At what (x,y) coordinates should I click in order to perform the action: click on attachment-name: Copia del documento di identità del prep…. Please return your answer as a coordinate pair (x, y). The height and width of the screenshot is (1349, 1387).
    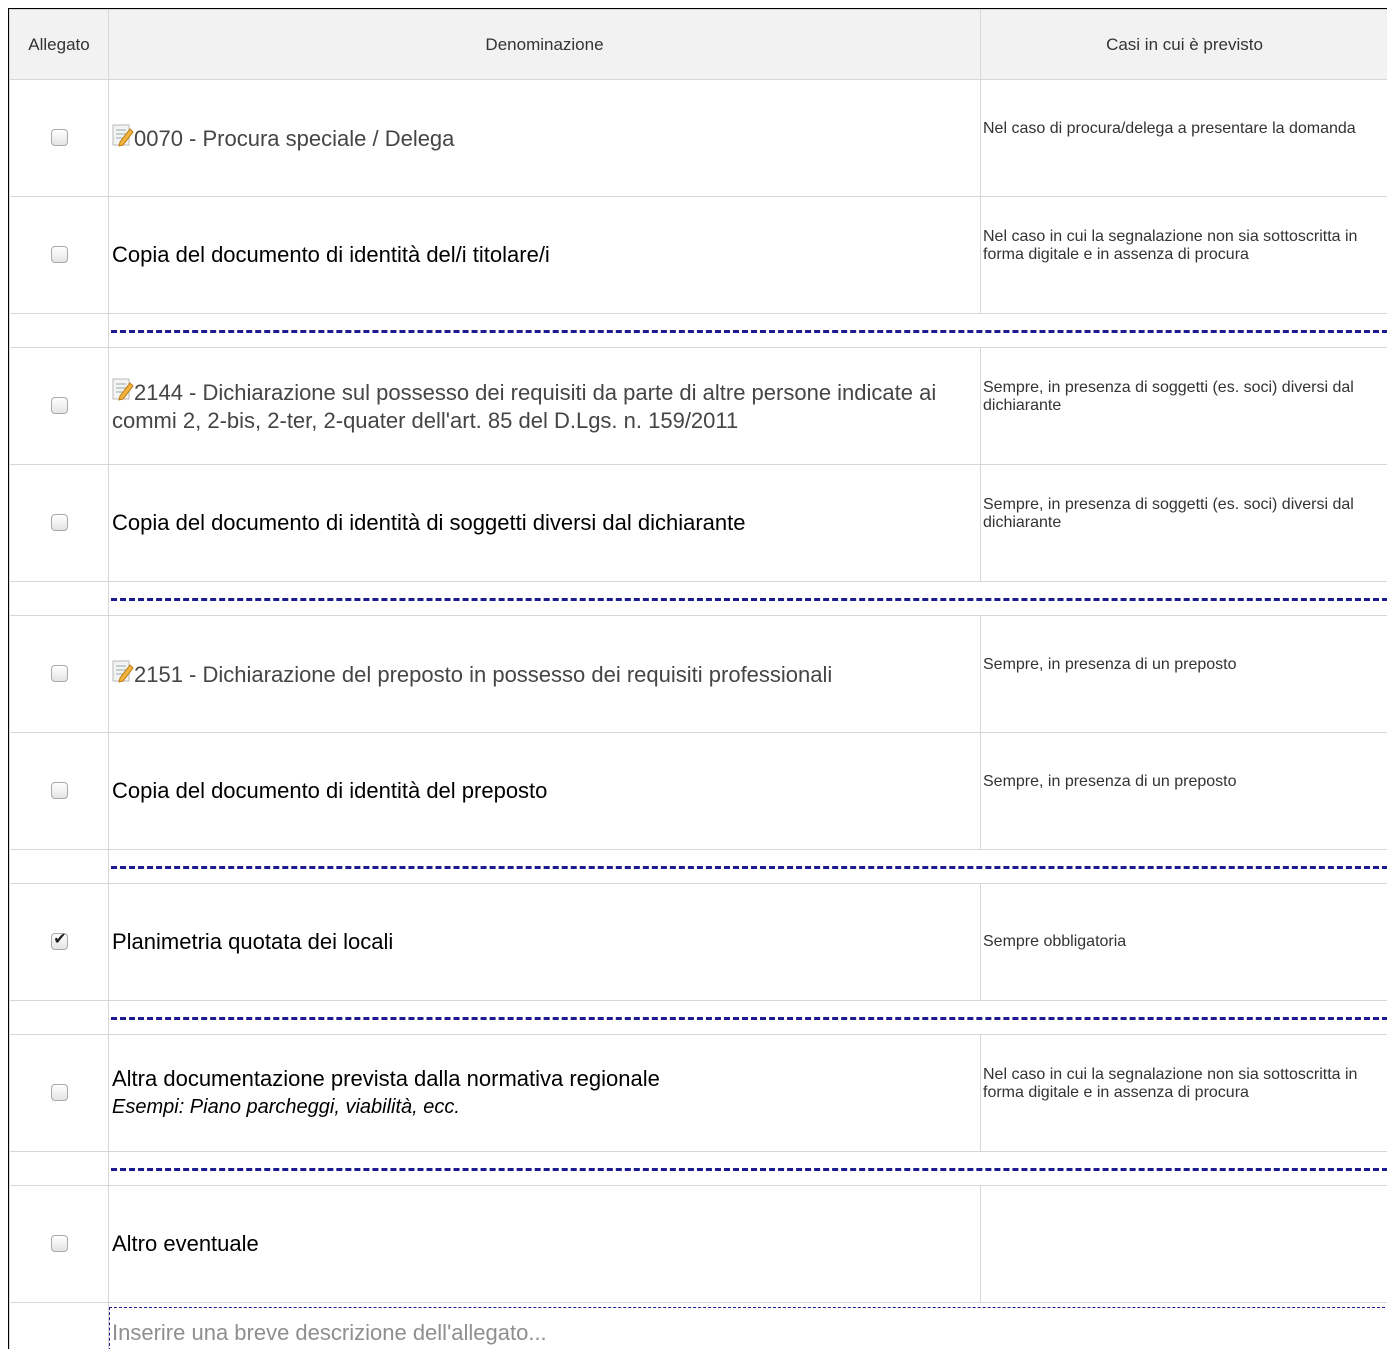
    Looking at the image, I should click on (330, 790).